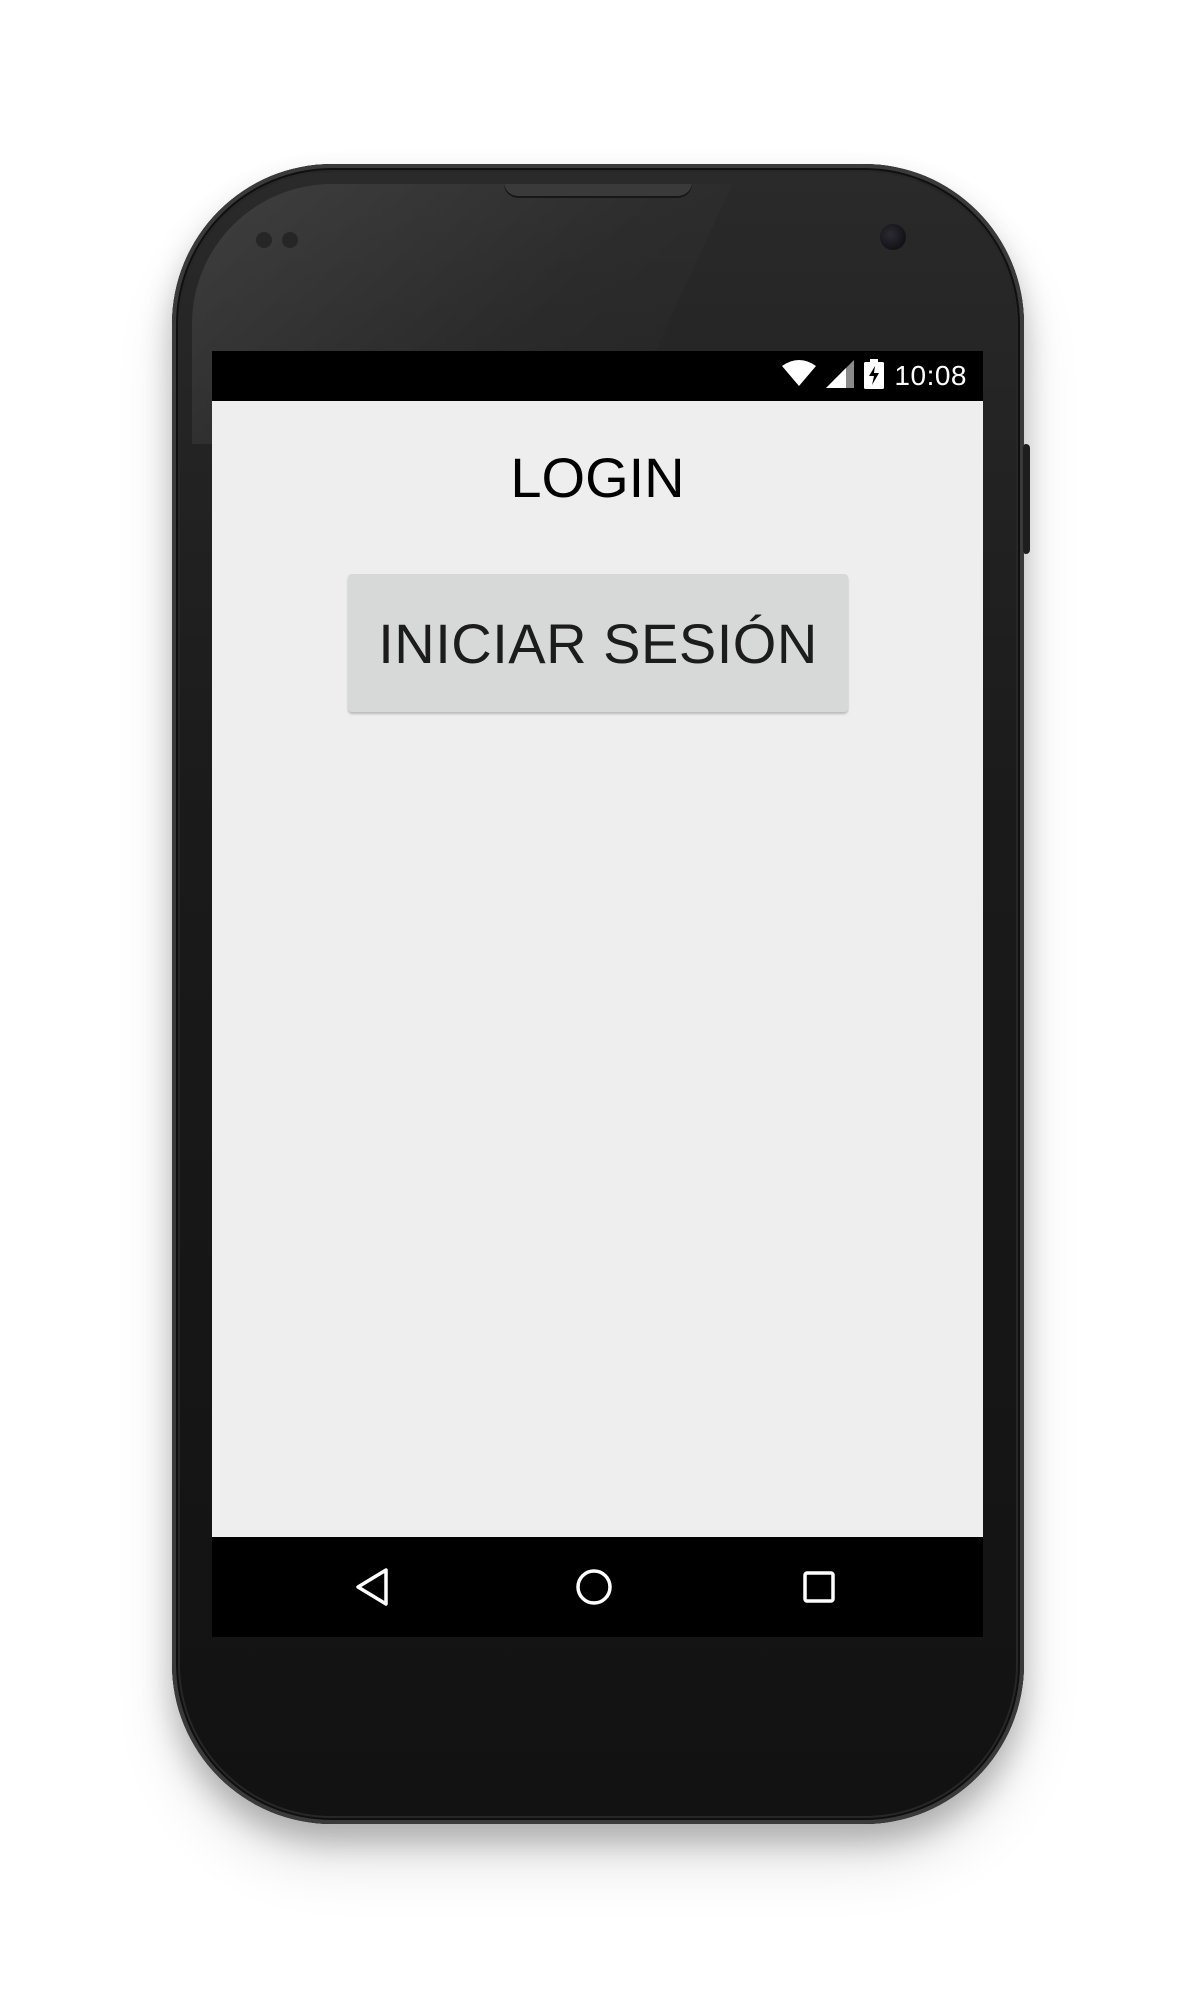 The height and width of the screenshot is (1994, 1195). I want to click on home-button, so click(594, 1587).